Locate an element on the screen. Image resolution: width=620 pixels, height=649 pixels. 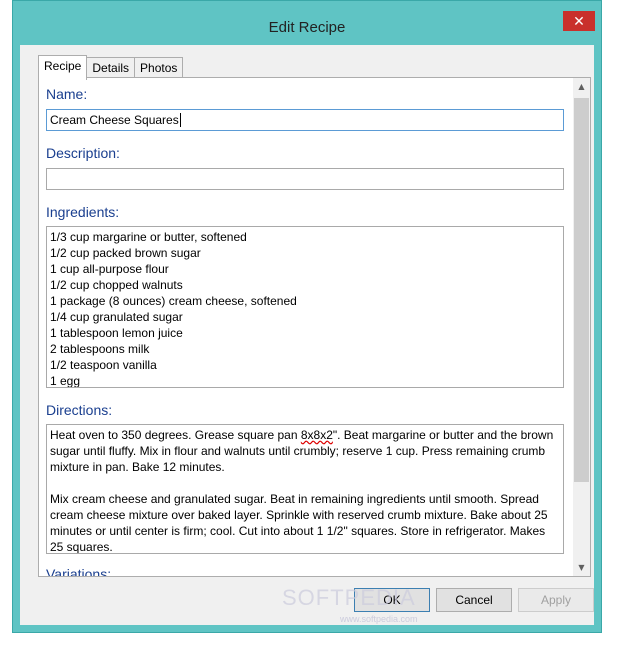
panel-scrollbar: ▲ ▼ is located at coordinates (581, 327).